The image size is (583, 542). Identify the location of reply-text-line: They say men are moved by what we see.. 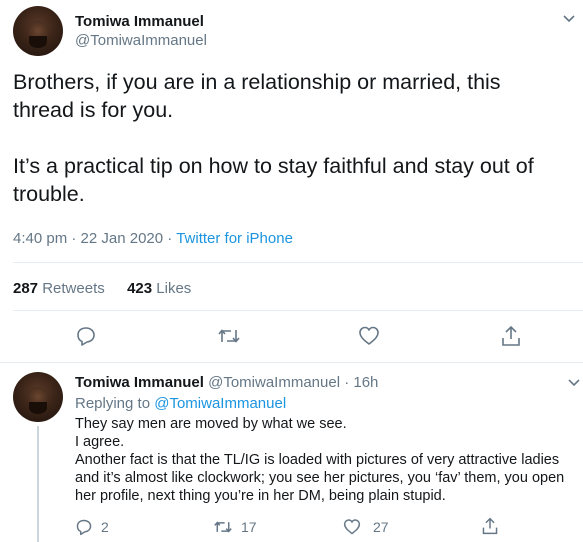
(211, 424).